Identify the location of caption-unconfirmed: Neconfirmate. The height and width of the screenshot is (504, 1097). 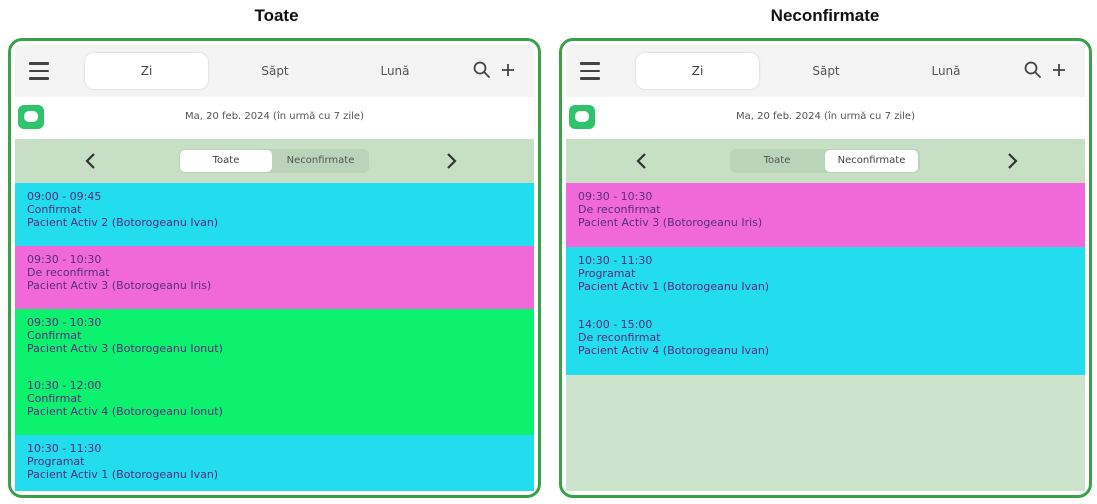
(825, 15).